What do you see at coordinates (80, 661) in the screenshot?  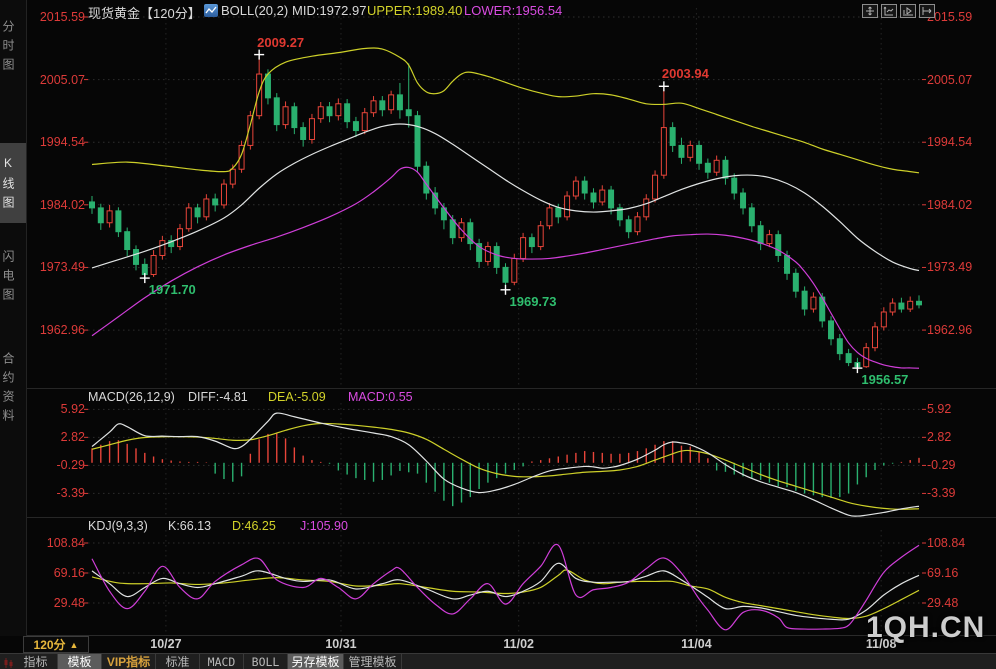 I see `tab-1: 模板` at bounding box center [80, 661].